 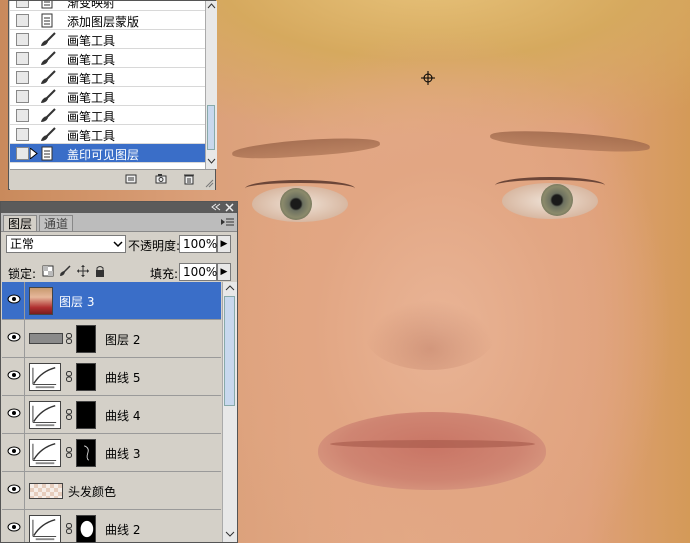 I want to click on layer-row: 图层 2, so click(x=111, y=339).